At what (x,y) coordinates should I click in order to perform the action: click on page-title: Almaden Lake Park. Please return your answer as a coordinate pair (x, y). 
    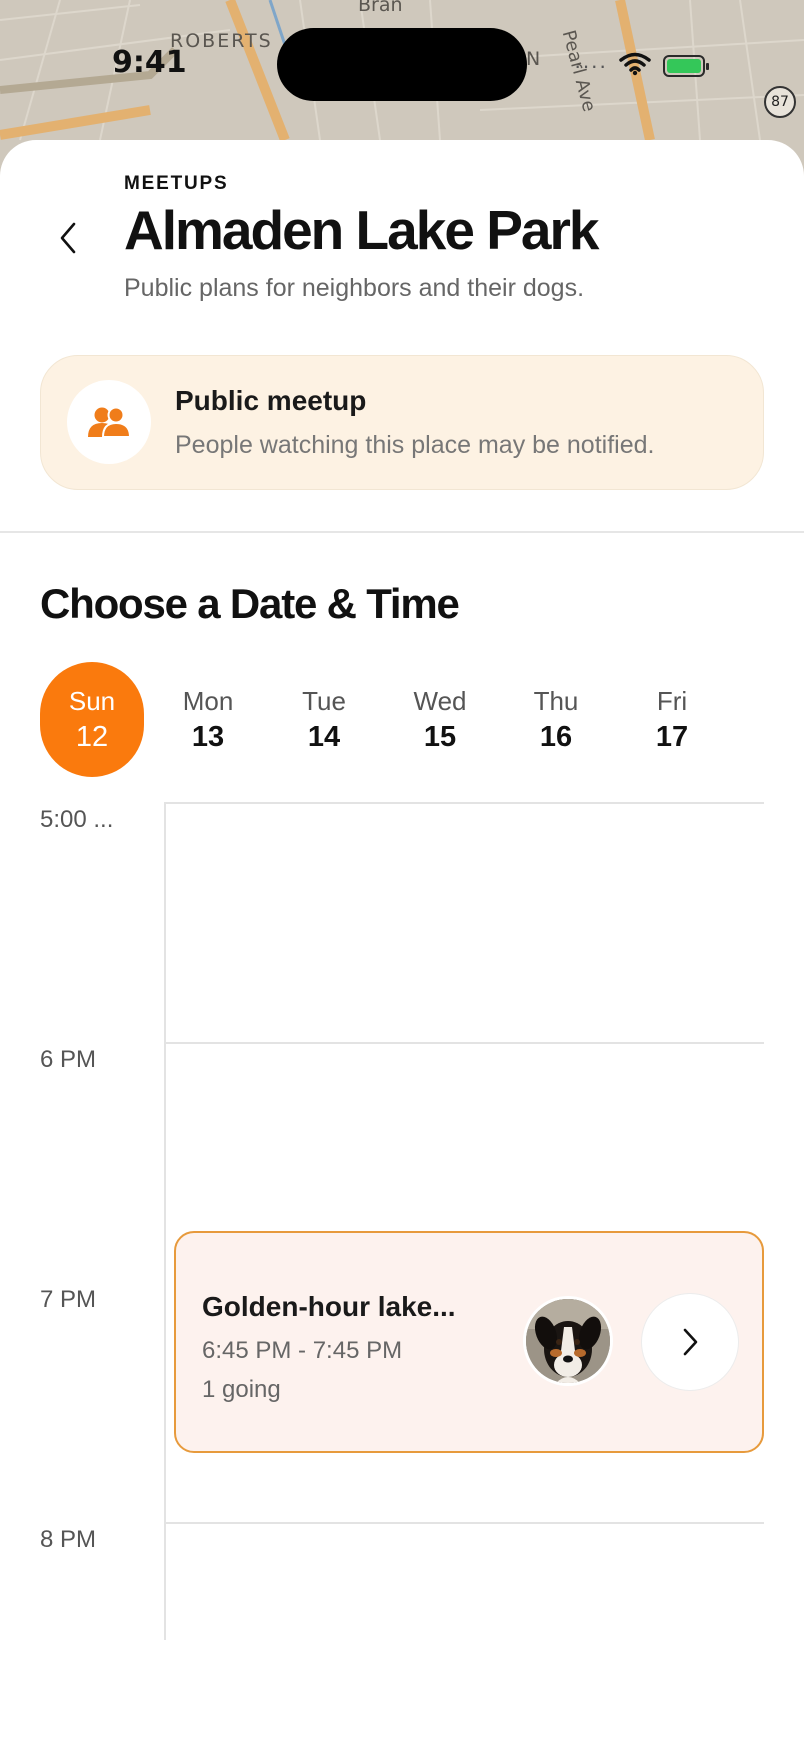
    Looking at the image, I should click on (361, 230).